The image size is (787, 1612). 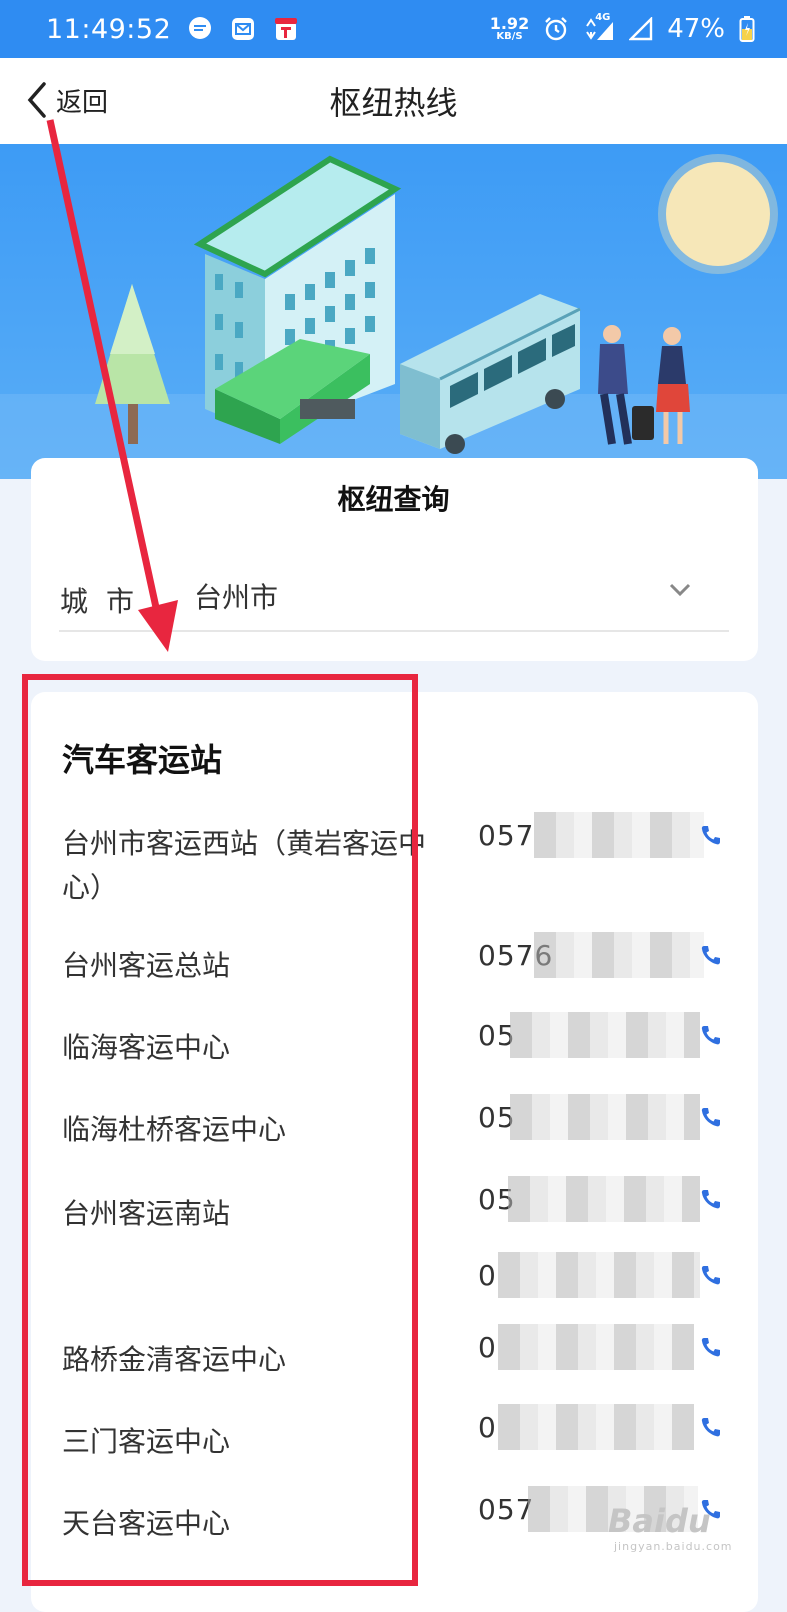 What do you see at coordinates (146, 1523) in the screenshot?
I see `station-name: 天台客运中心` at bounding box center [146, 1523].